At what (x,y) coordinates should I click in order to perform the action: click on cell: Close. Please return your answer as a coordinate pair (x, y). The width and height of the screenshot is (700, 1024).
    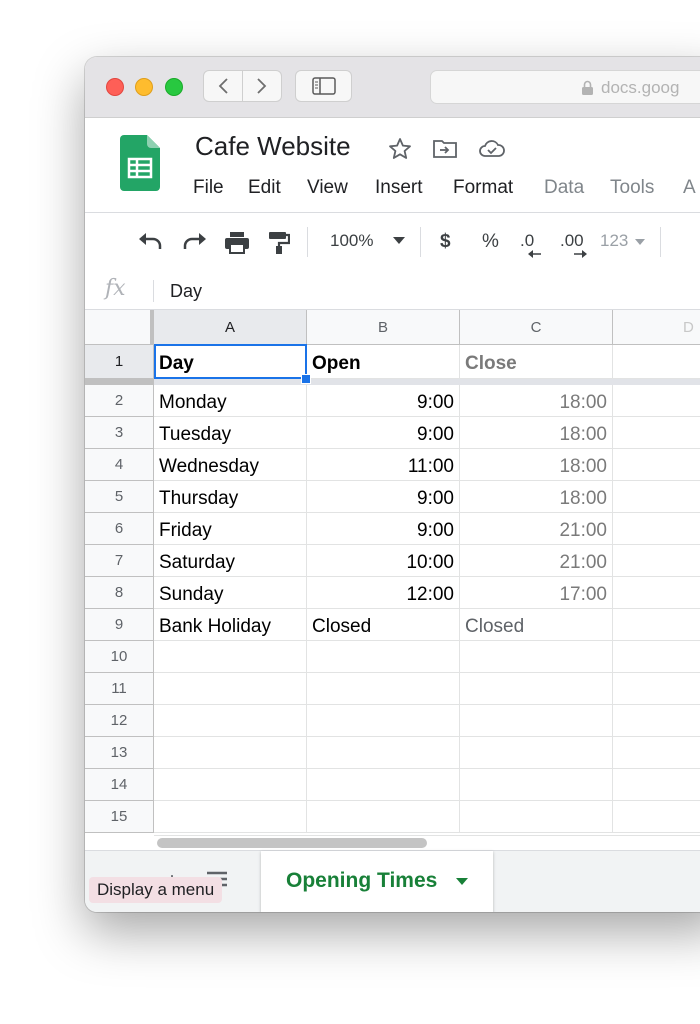
    Looking at the image, I should click on (536, 362).